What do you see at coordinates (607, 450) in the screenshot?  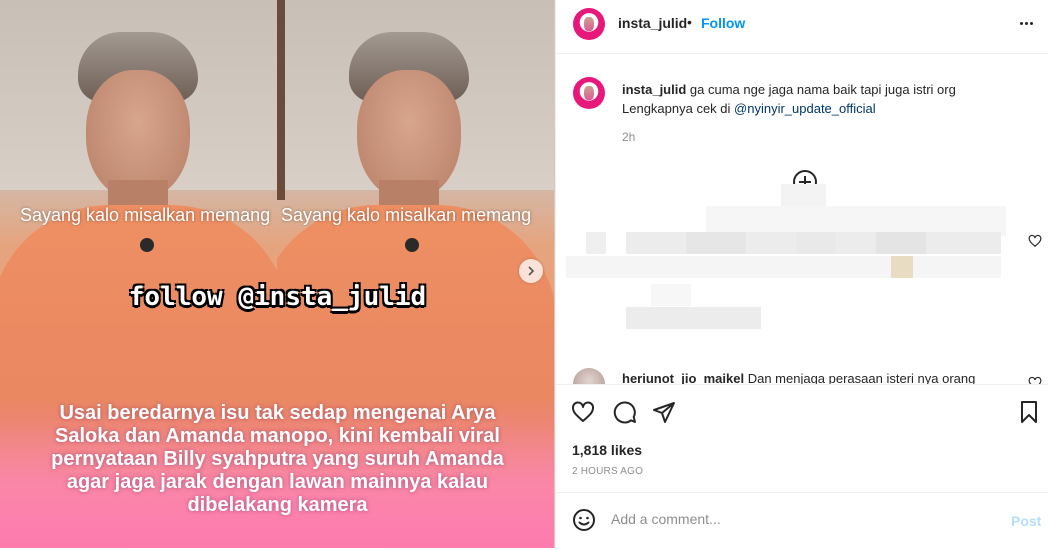 I see `likes-count: 1,818 likes` at bounding box center [607, 450].